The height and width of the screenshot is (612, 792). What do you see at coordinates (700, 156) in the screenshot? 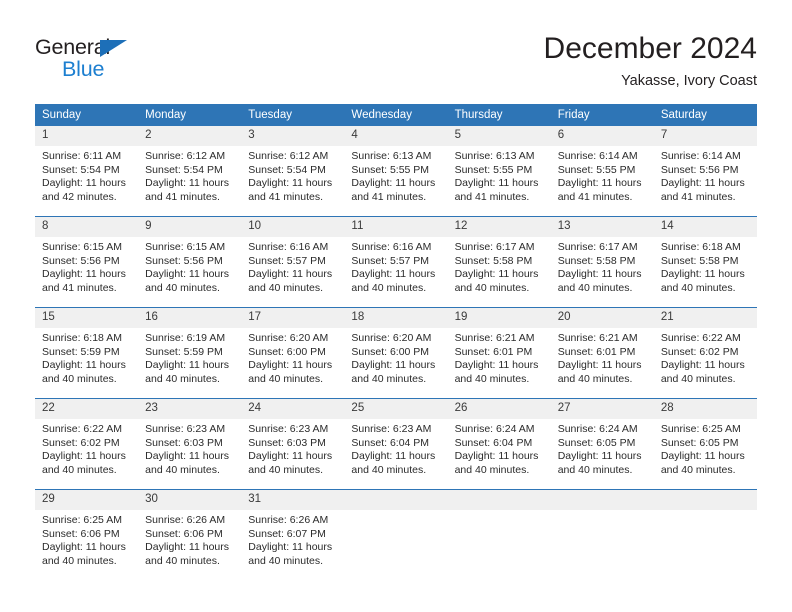
I see `sunrise-text: Sunrise: 6:14 AM` at bounding box center [700, 156].